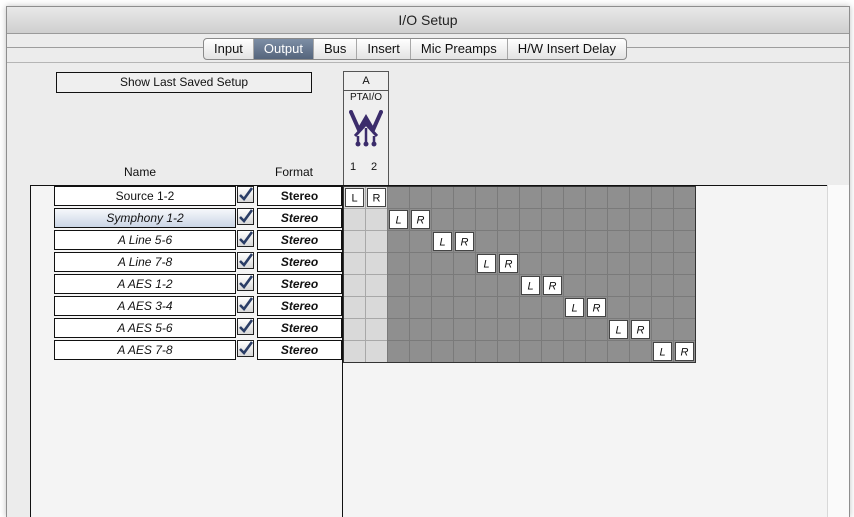 This screenshot has width=854, height=517. What do you see at coordinates (145, 328) in the screenshot?
I see `path-name-field: A AES 5-6` at bounding box center [145, 328].